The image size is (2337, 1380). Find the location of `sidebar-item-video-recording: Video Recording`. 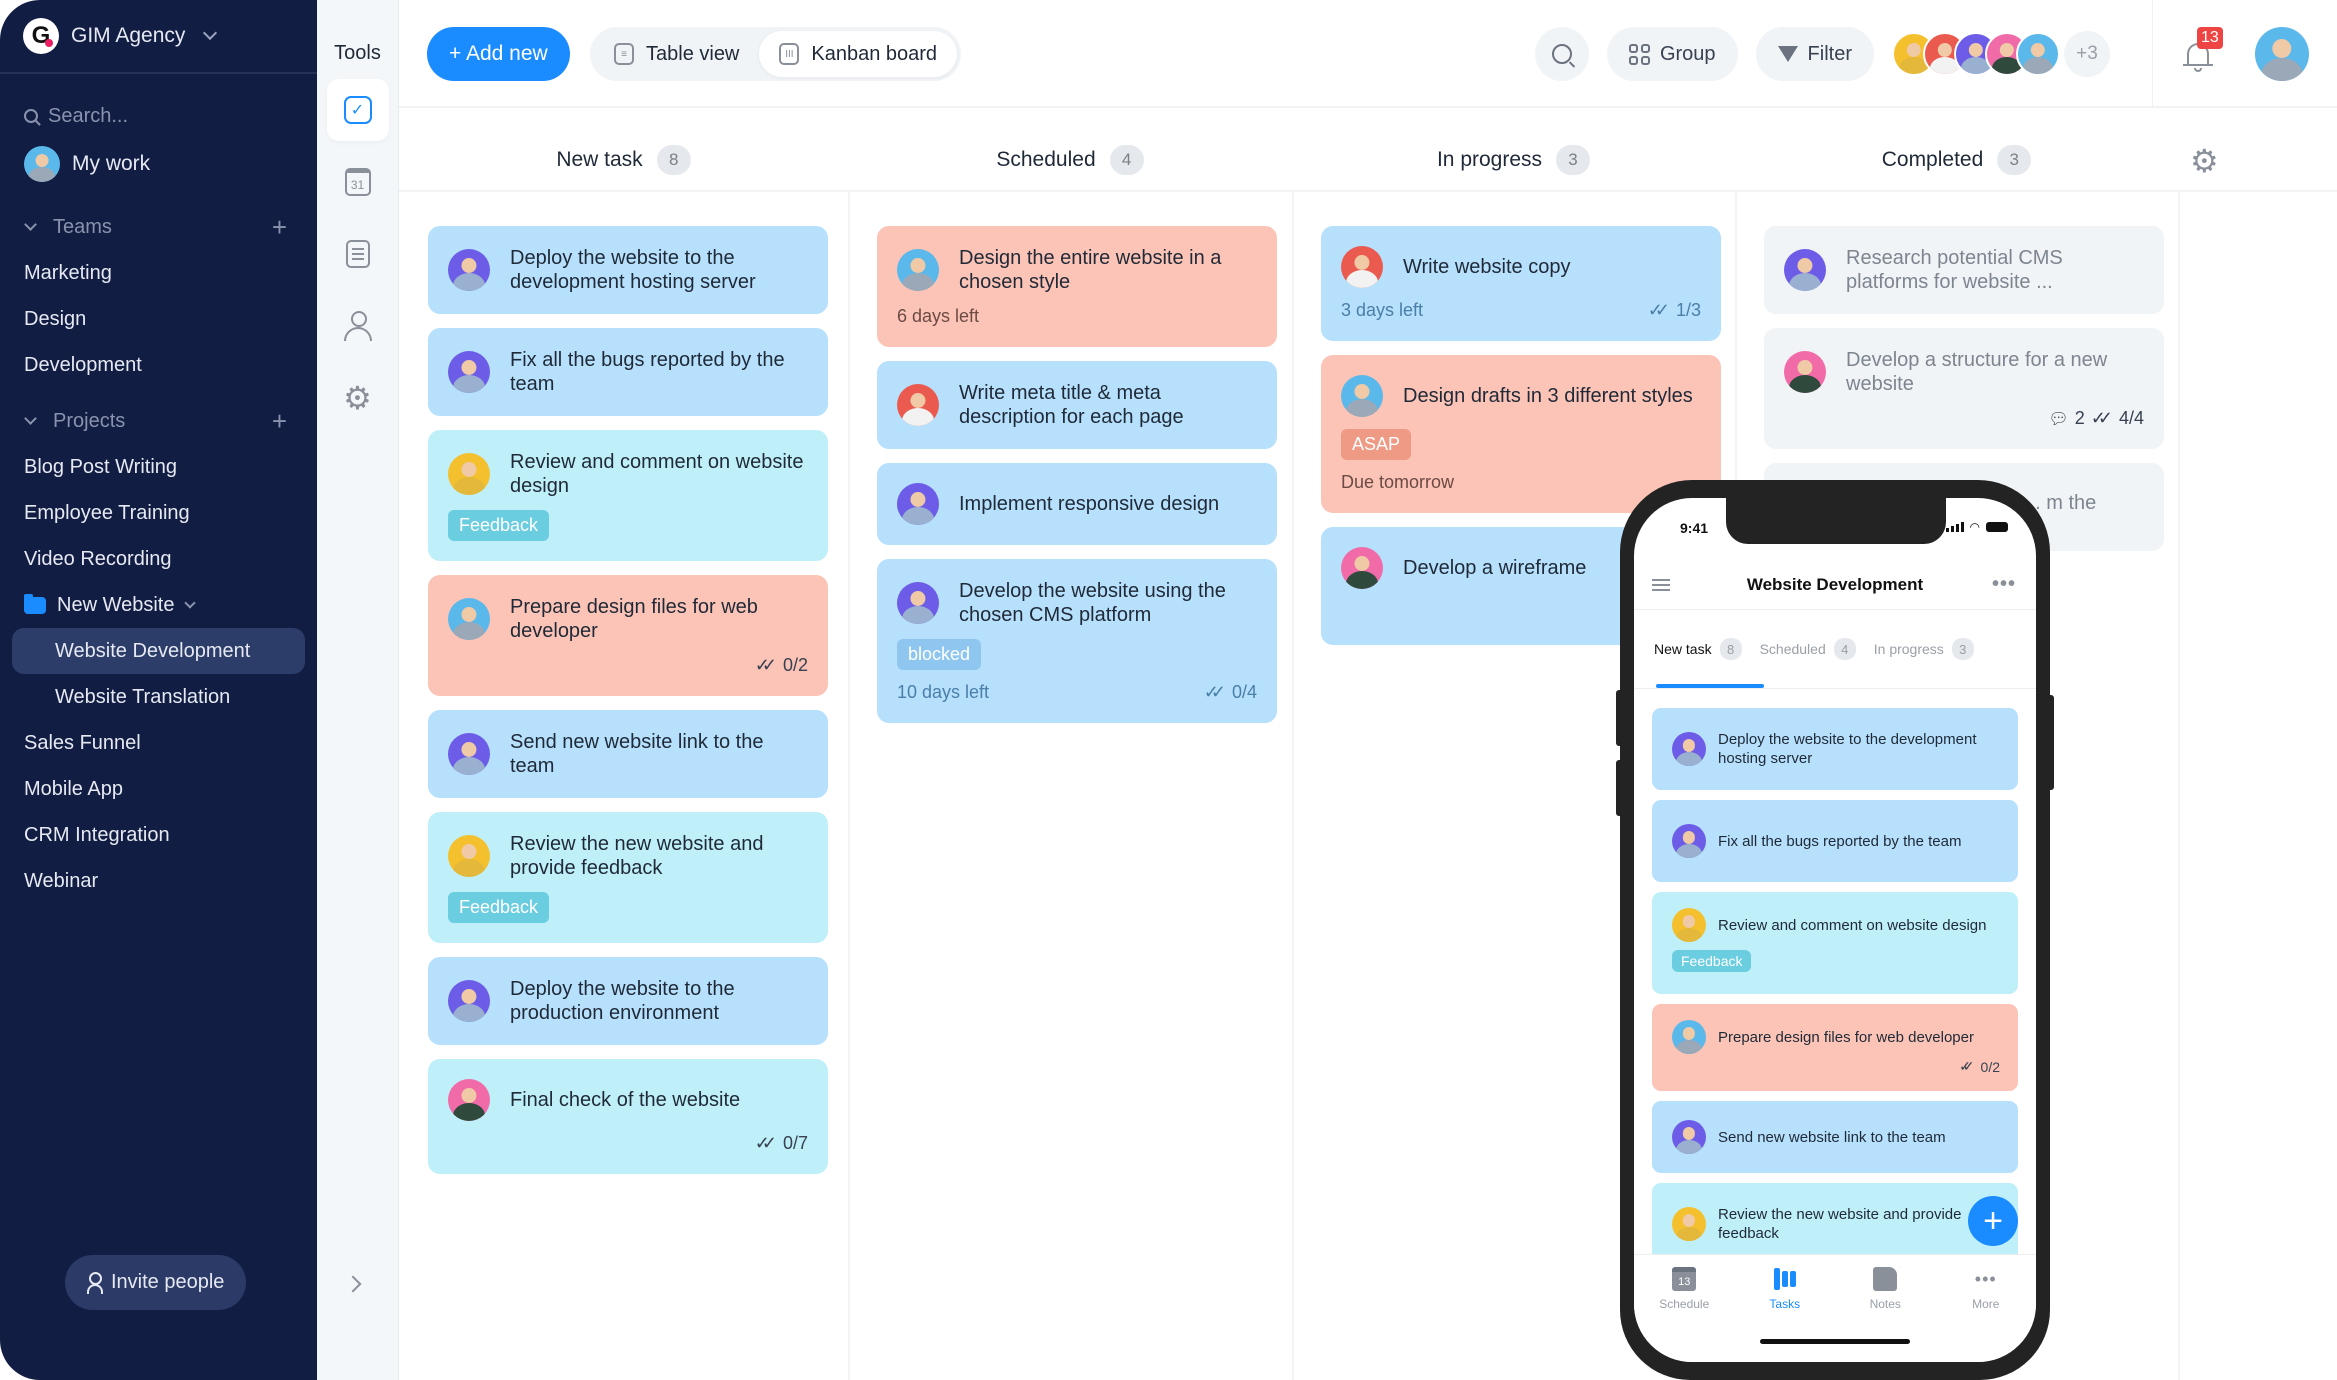

sidebar-item-video-recording: Video Recording is located at coordinates (158, 559).